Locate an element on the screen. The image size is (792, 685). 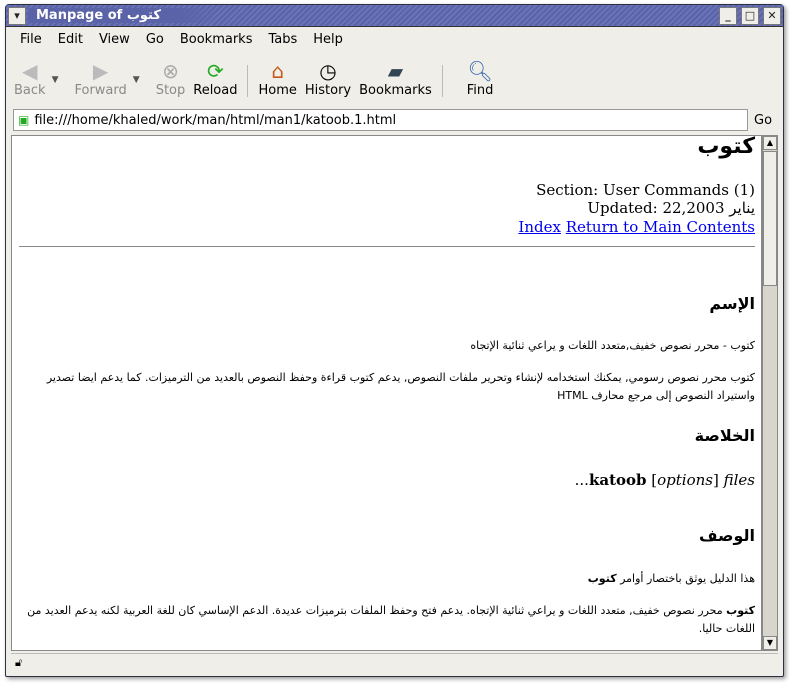
go-button: Go is located at coordinates (763, 120).